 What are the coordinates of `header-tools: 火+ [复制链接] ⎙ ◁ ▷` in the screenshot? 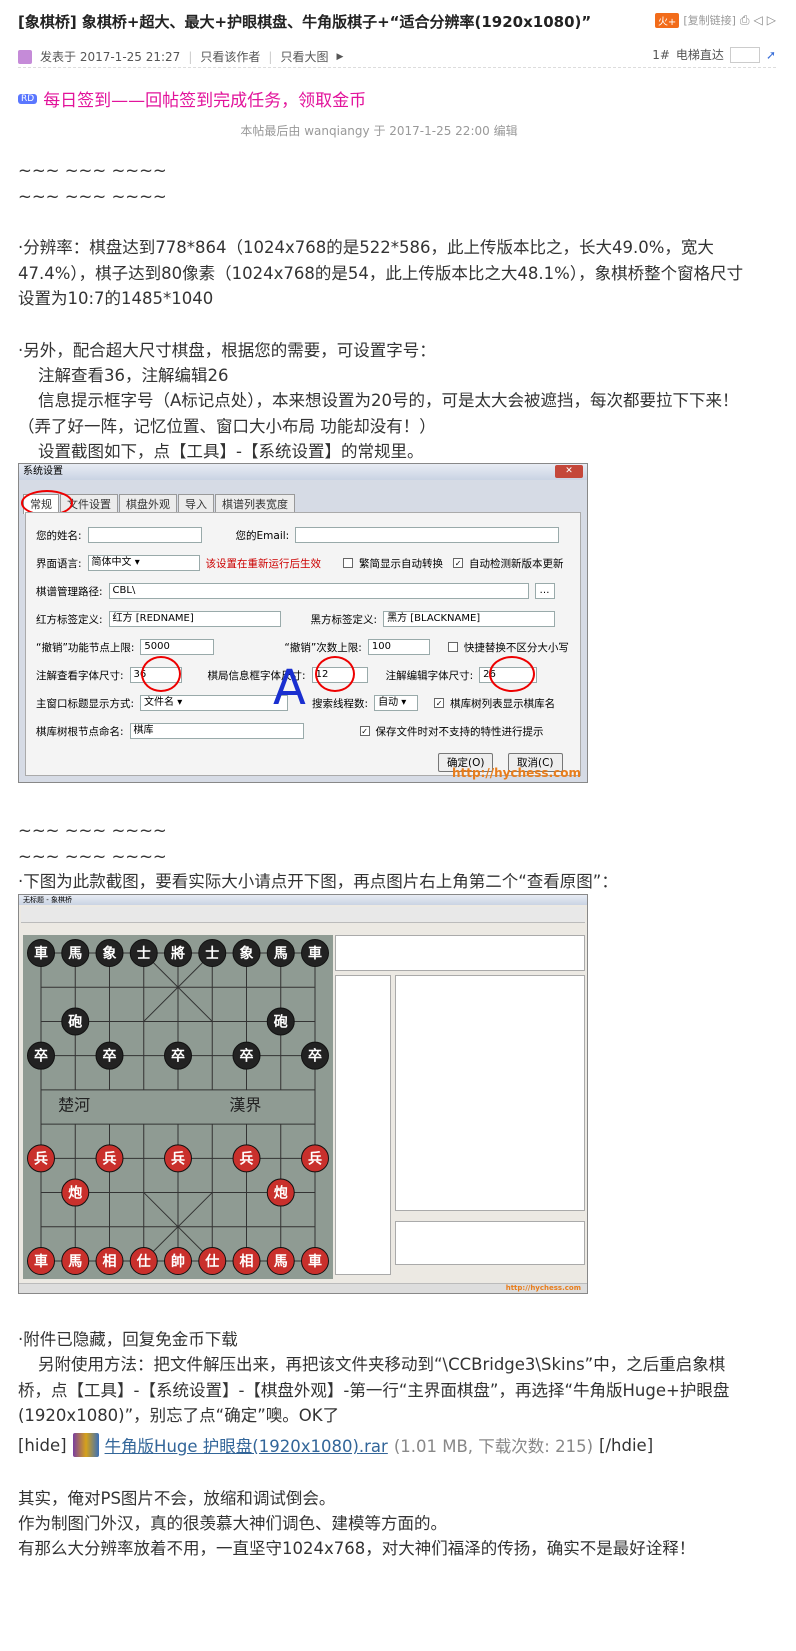 It's located at (715, 20).